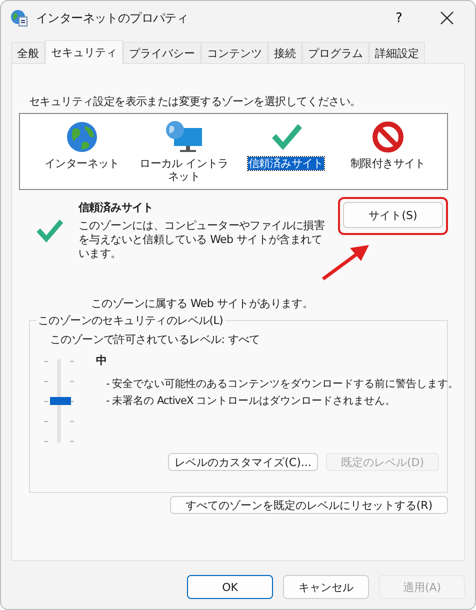 The width and height of the screenshot is (476, 610). What do you see at coordinates (82, 163) in the screenshot?
I see `zone-item: インターネット` at bounding box center [82, 163].